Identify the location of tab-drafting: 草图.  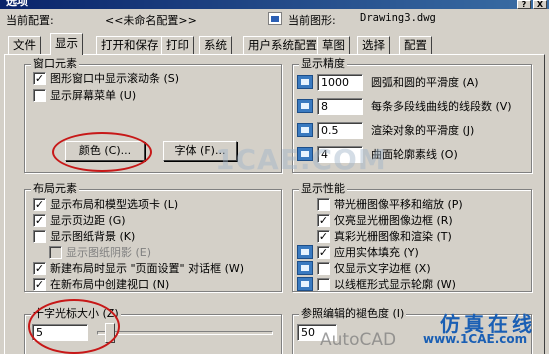
(333, 45).